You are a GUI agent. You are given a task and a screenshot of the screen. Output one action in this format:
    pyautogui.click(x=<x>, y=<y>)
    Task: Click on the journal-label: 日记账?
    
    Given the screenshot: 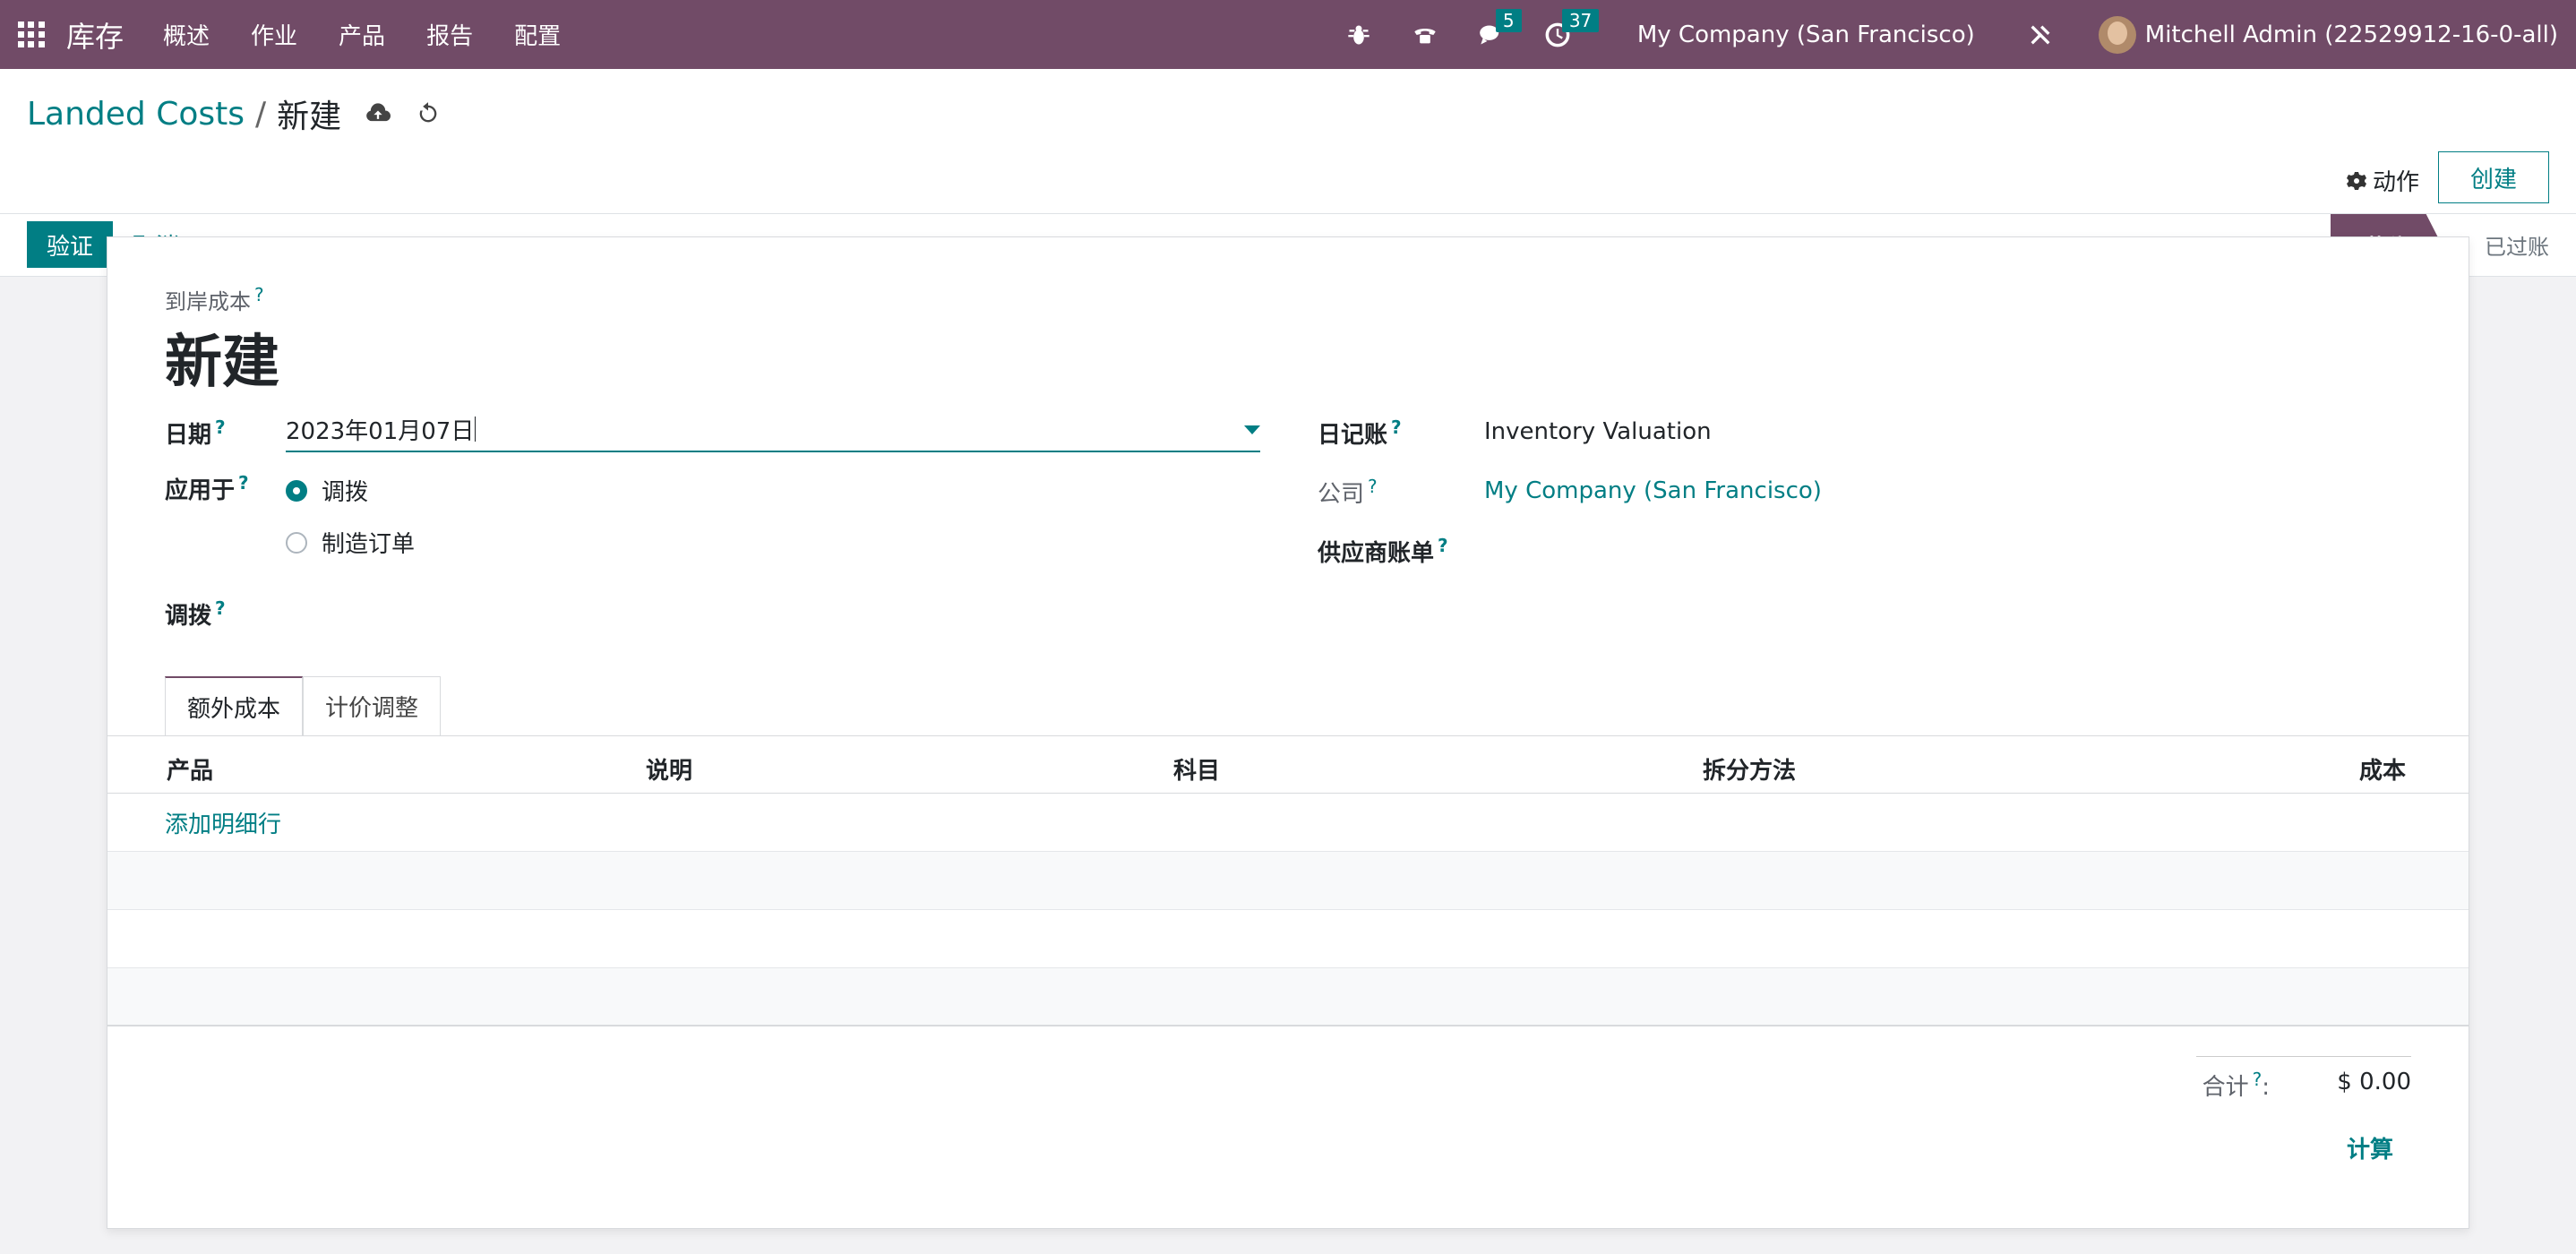 What is the action you would take?
    pyautogui.click(x=1360, y=433)
    